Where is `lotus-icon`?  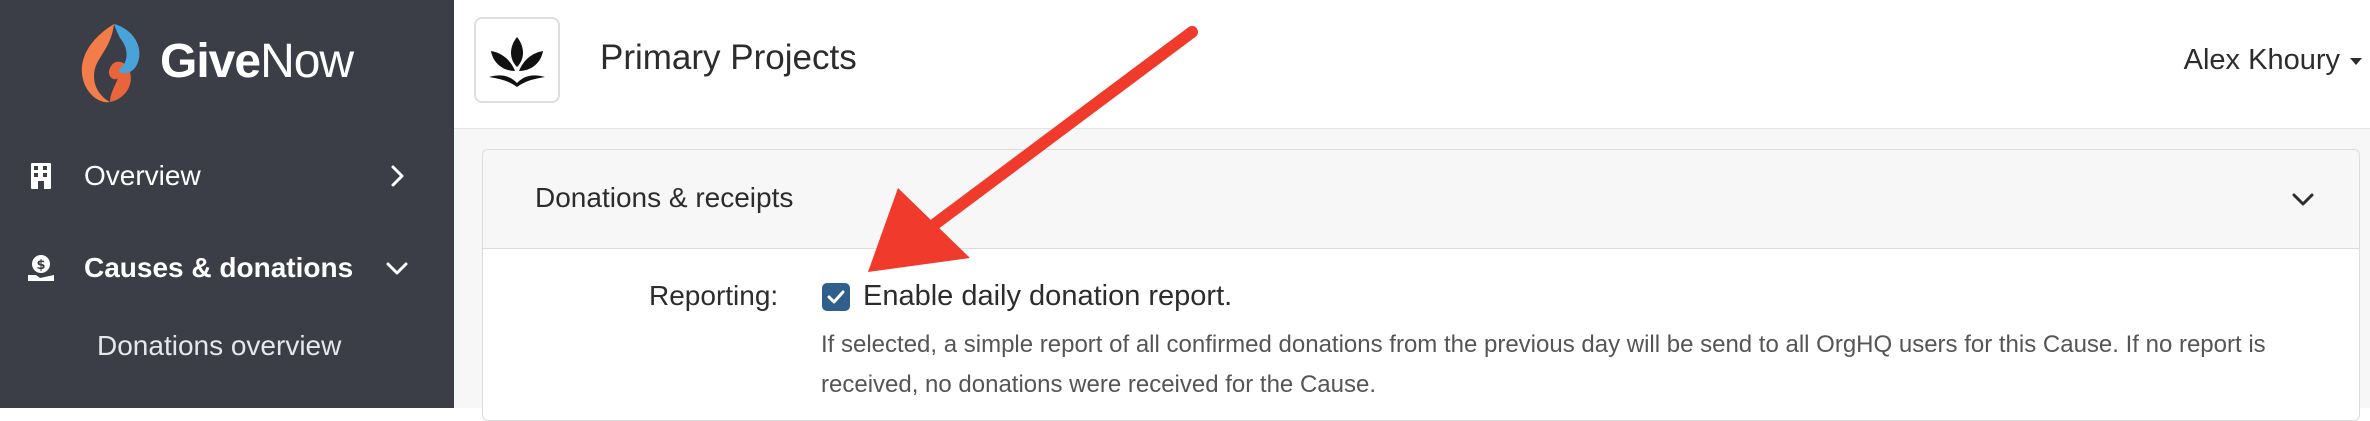
lotus-icon is located at coordinates (517, 62).